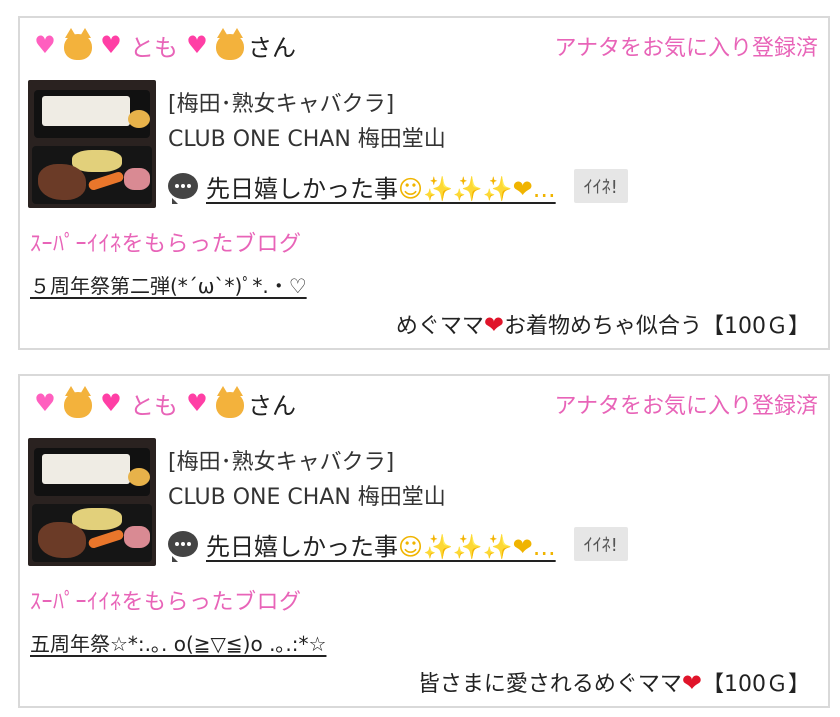  What do you see at coordinates (602, 325) in the screenshot?
I see `gift-comment: めぐママ❤お着物めちゃ似合う【100Ｇ】` at bounding box center [602, 325].